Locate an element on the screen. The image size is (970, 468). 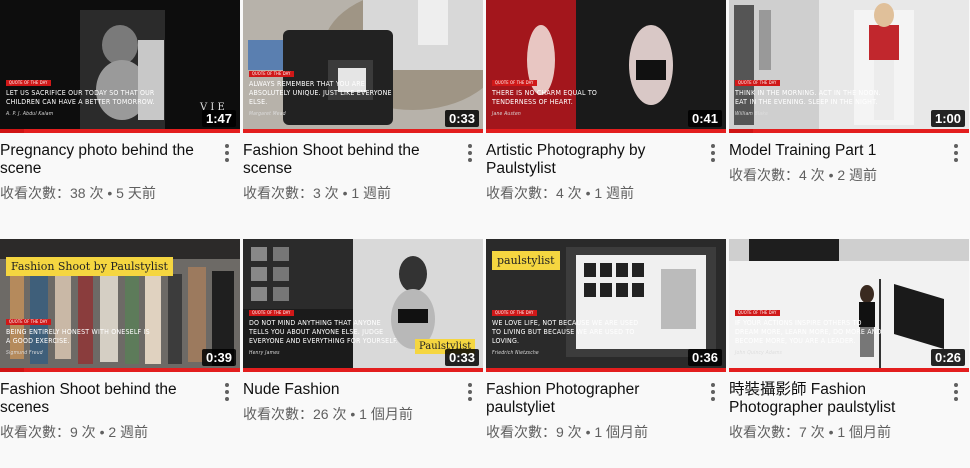
duration-badge: 0:41 is located at coordinates (704, 118).